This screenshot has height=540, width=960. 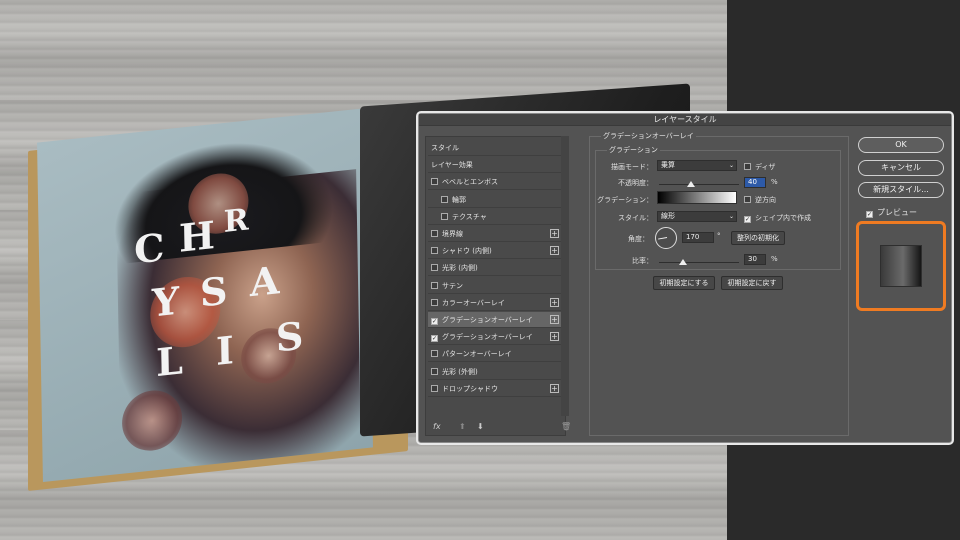 I want to click on style-list-item: テクスチャ, so click(x=495, y=217).